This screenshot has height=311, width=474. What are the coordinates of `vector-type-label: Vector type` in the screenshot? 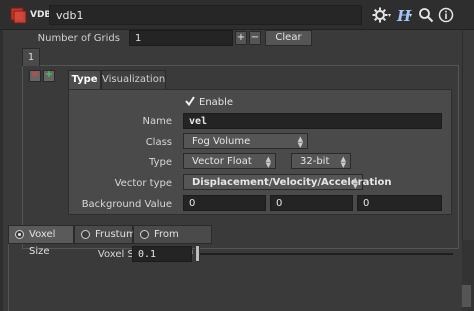 It's located at (143, 183).